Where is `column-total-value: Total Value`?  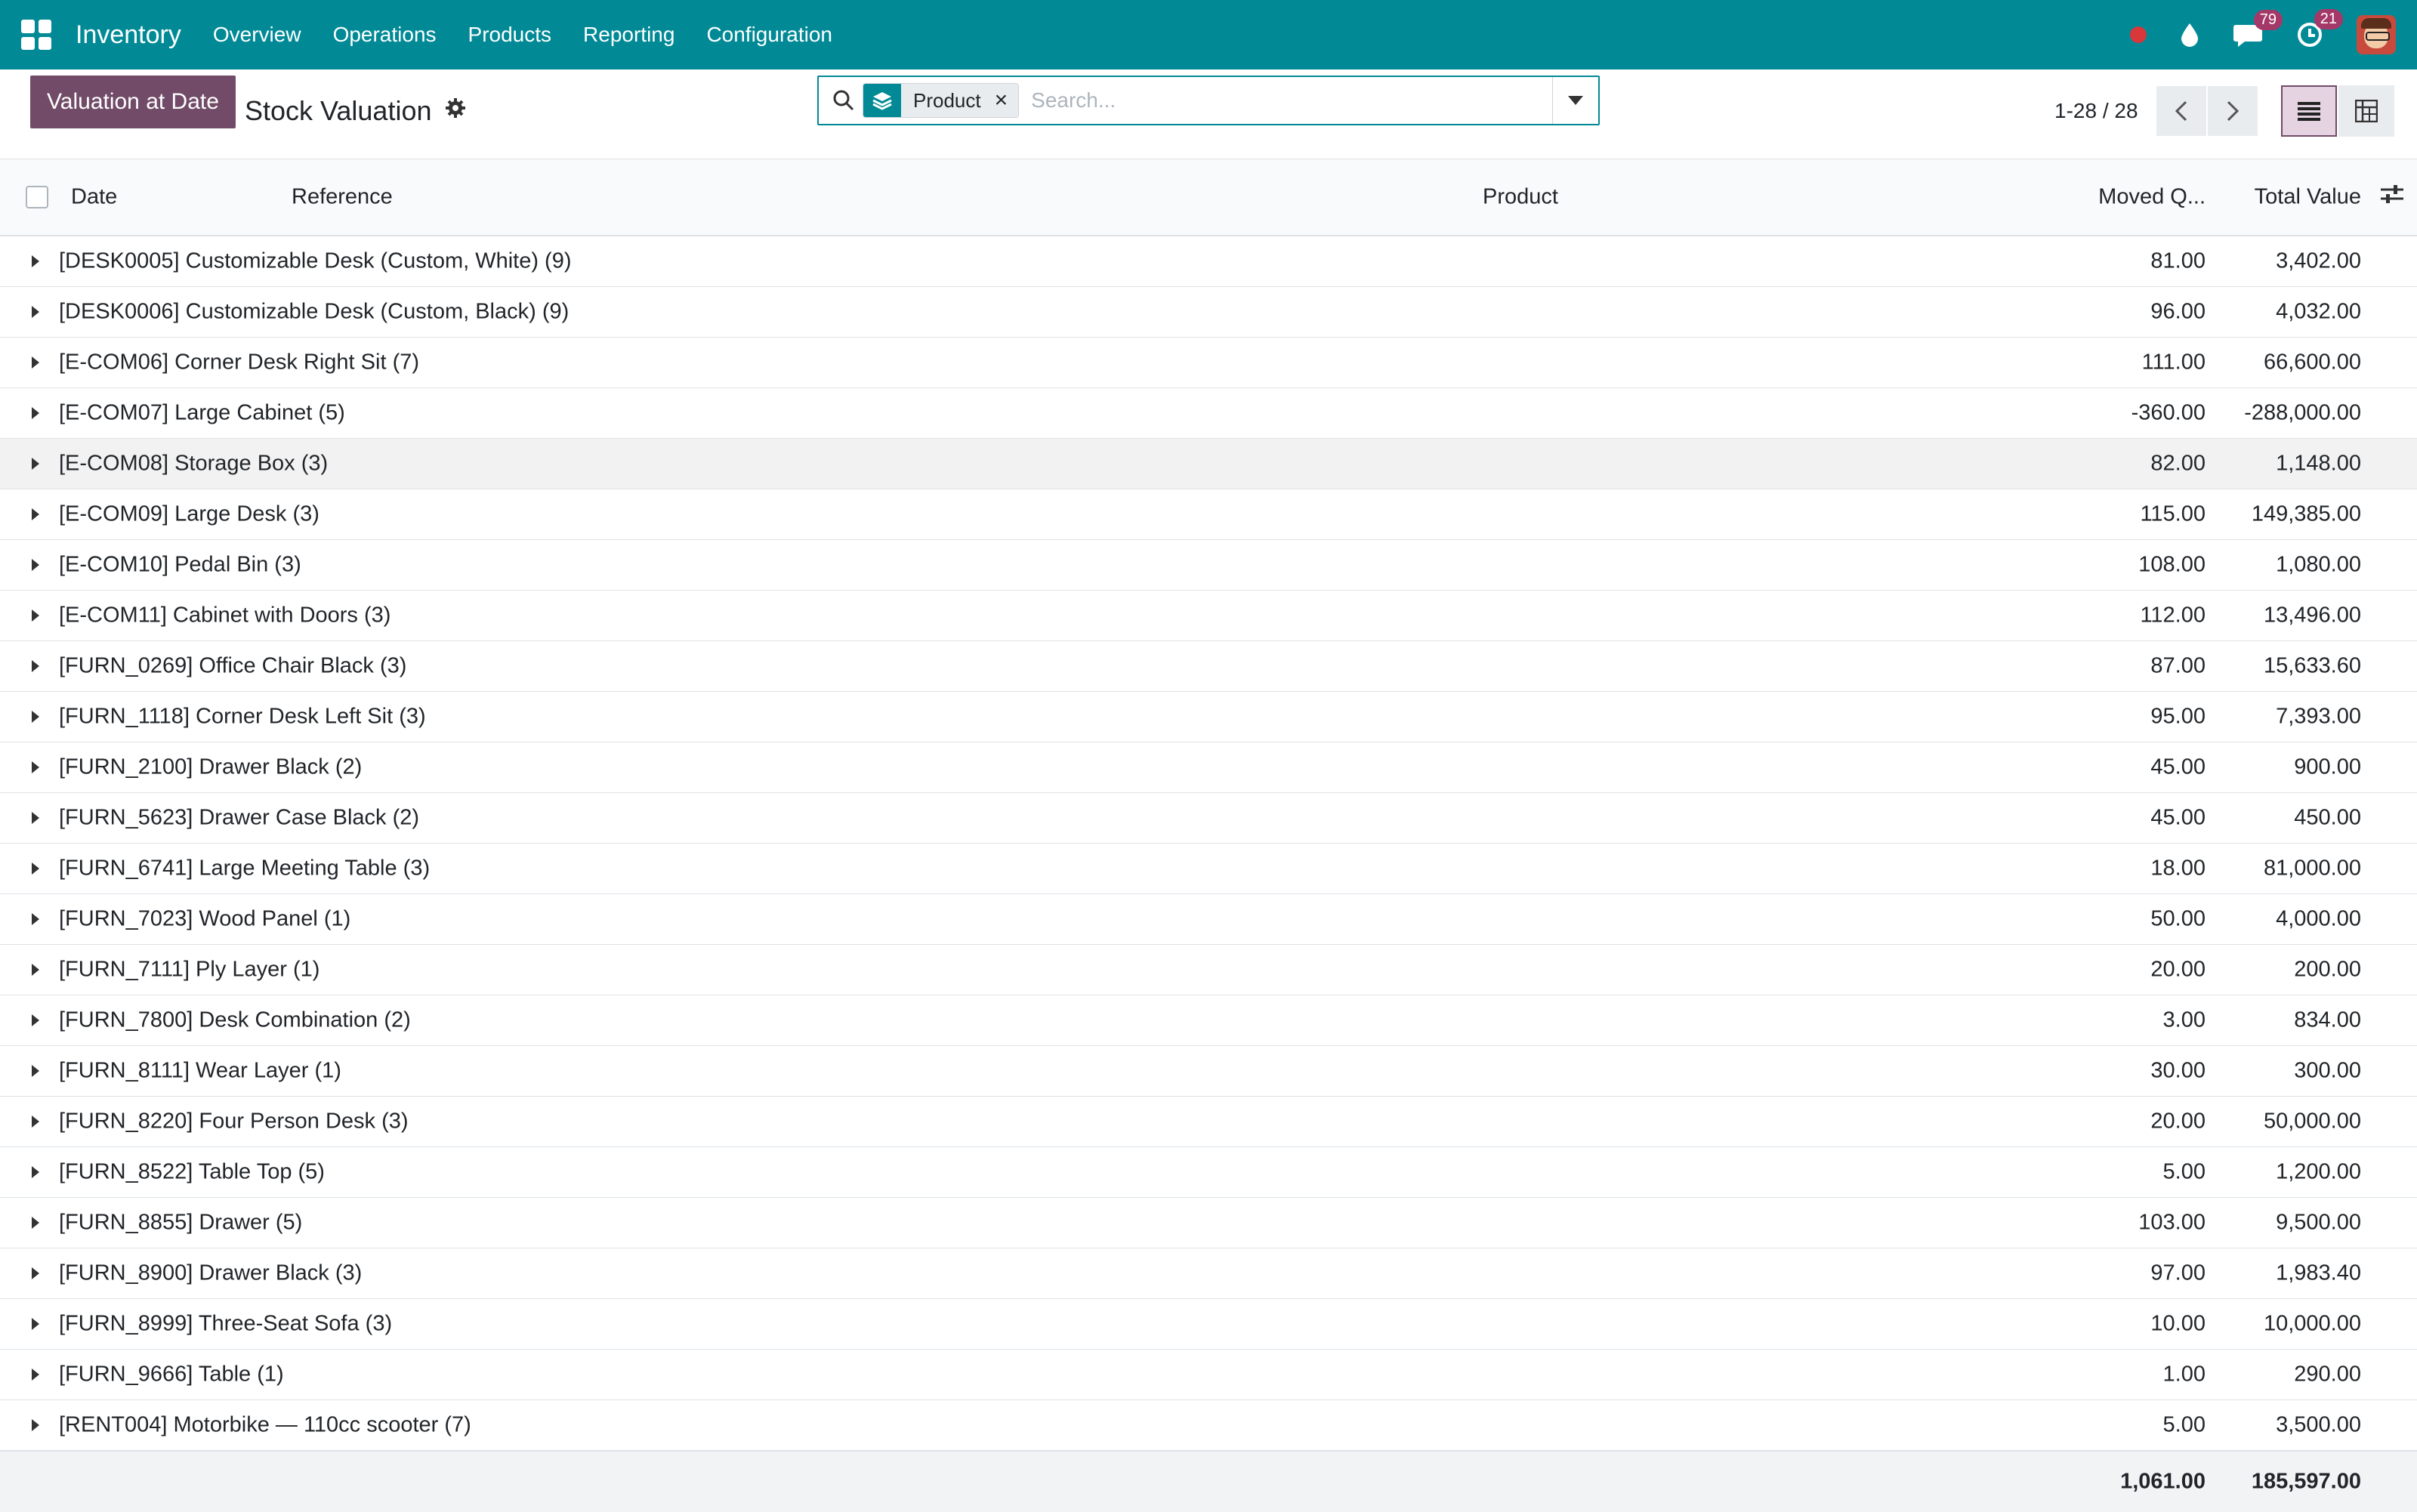 column-total-value: Total Value is located at coordinates (2308, 198).